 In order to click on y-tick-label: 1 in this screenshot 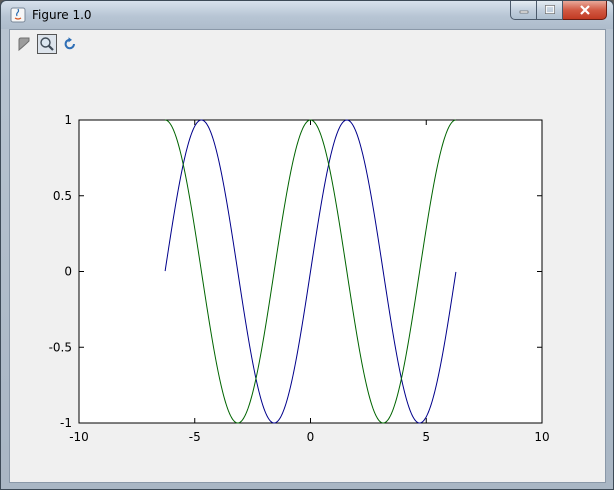, I will do `click(68, 120)`.